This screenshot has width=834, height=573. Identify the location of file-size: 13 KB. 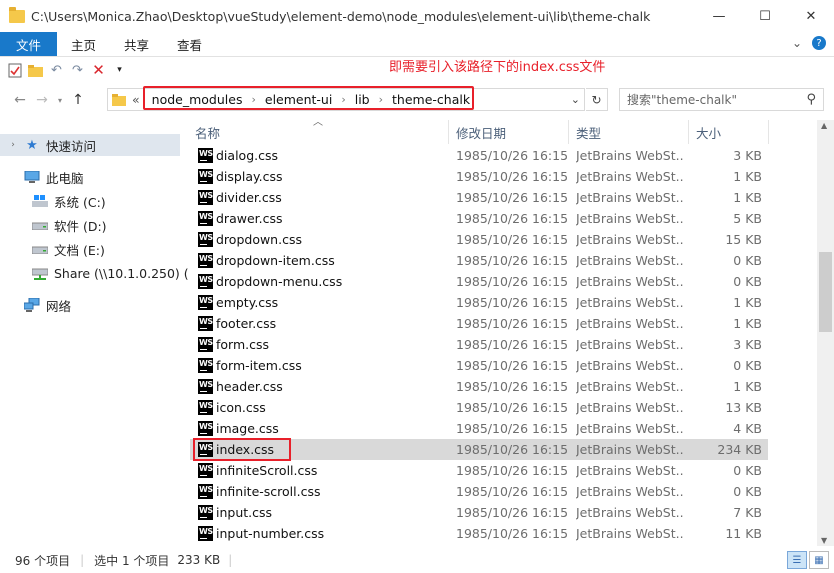
(743, 407).